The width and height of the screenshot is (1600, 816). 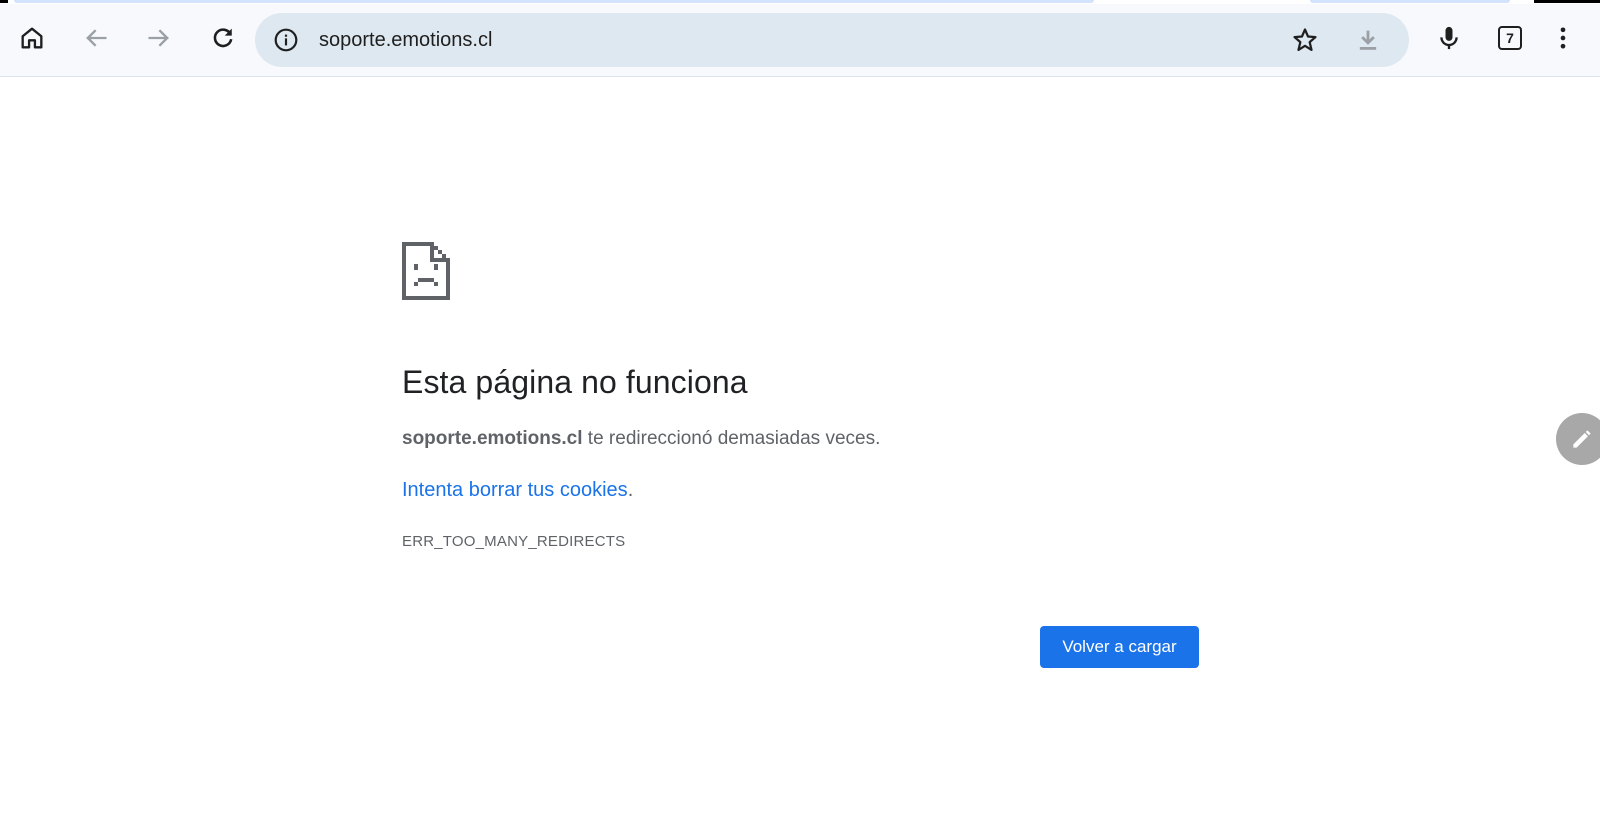 I want to click on error-code: ERR_TOO_MANY_REDIRECTS, so click(x=514, y=541).